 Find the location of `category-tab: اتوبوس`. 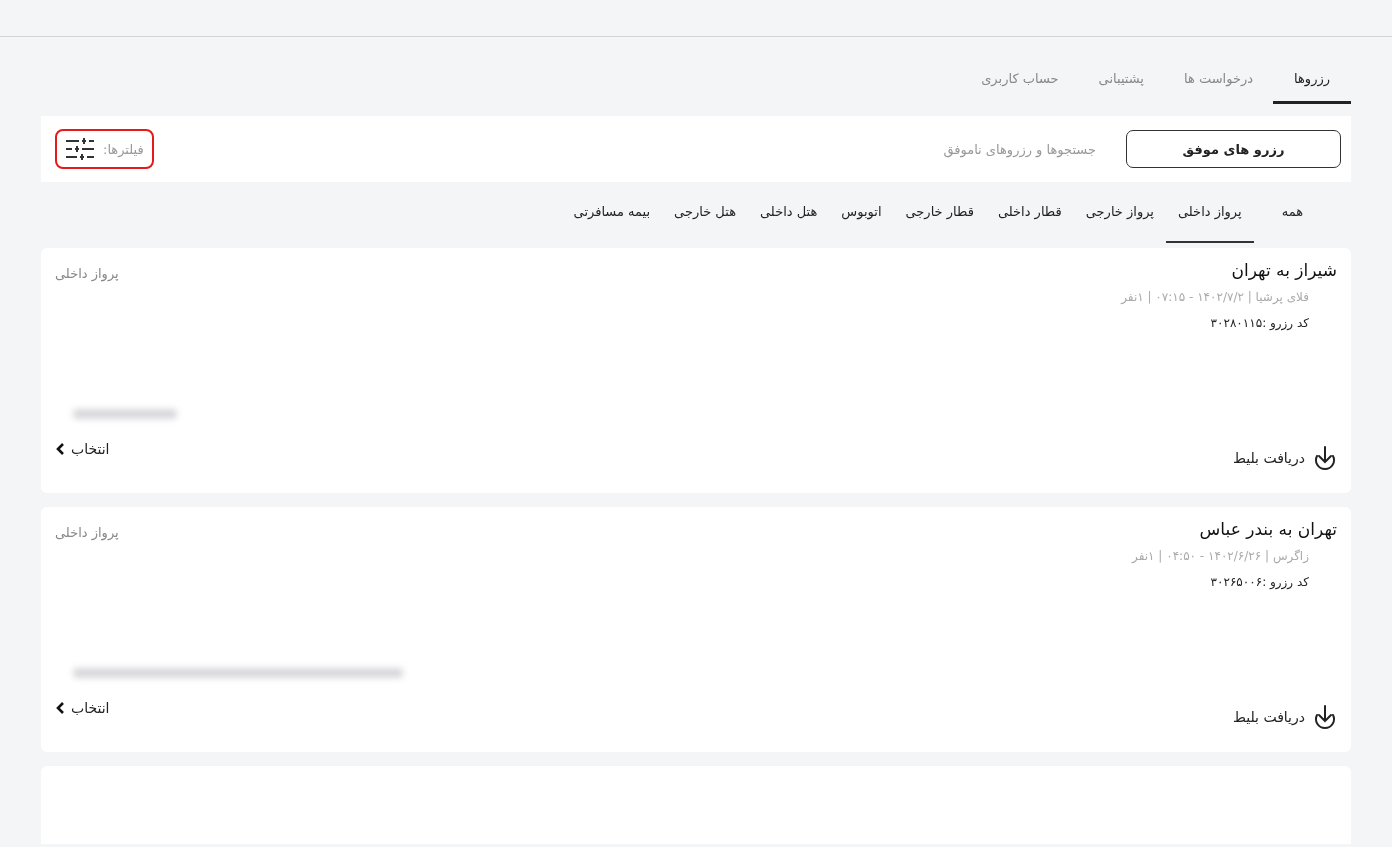

category-tab: اتوبوس is located at coordinates (861, 212).